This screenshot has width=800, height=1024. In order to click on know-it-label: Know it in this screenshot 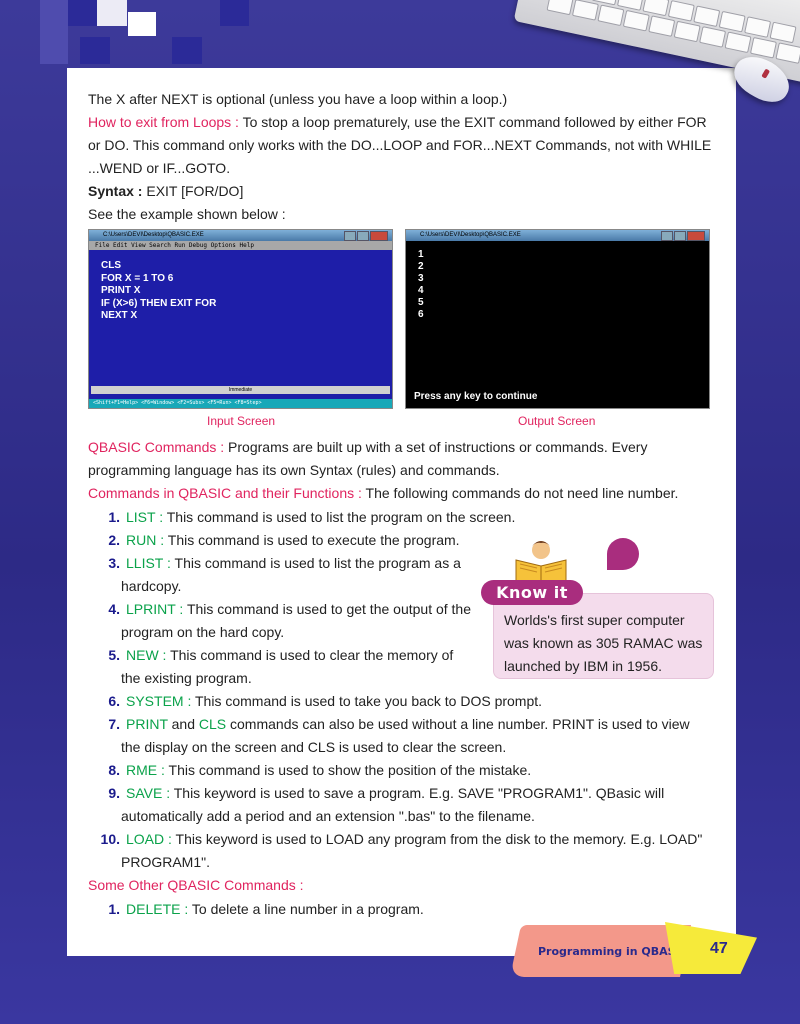, I will do `click(532, 592)`.